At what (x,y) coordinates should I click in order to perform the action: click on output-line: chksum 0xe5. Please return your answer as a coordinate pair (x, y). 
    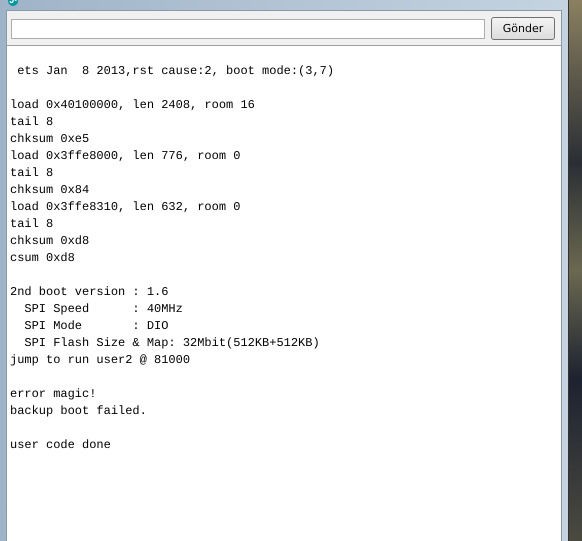
    Looking at the image, I should click on (50, 139).